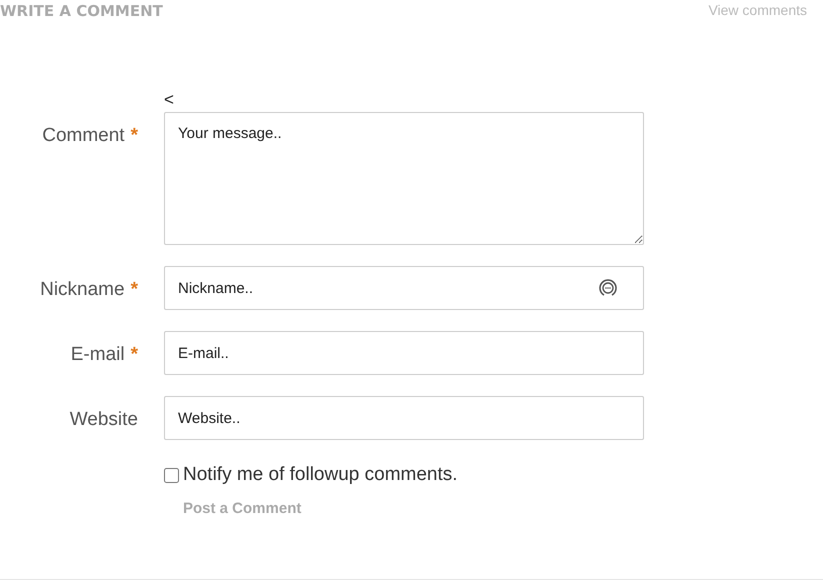 Image resolution: width=823 pixels, height=580 pixels. What do you see at coordinates (97, 355) in the screenshot?
I see `field-label: E-mail` at bounding box center [97, 355].